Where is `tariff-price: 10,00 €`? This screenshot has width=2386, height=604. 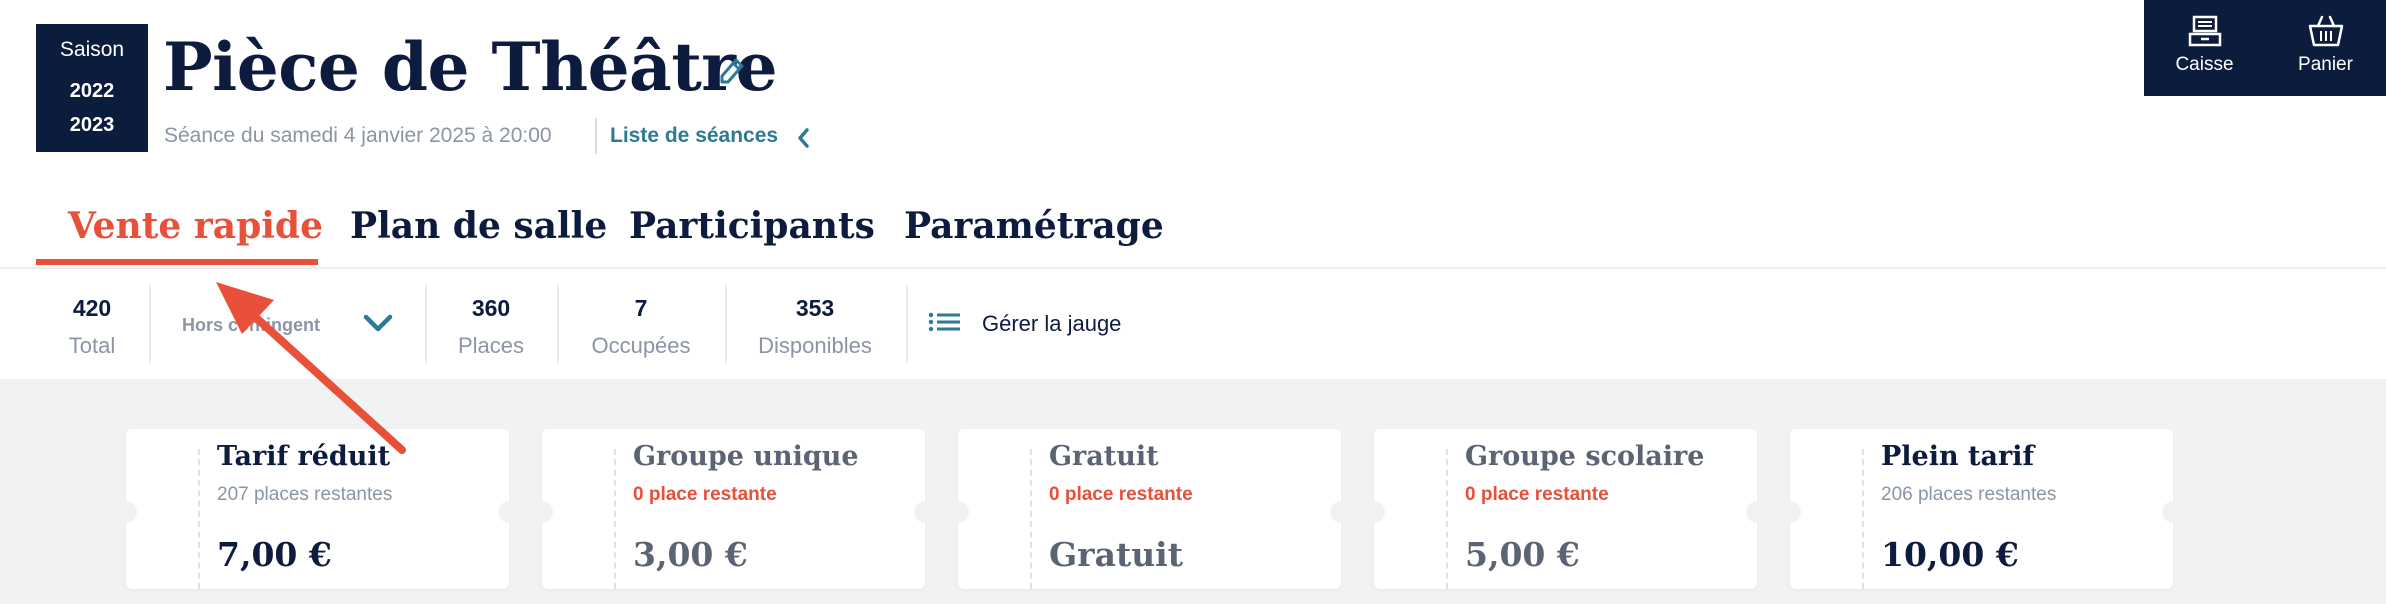 tariff-price: 10,00 € is located at coordinates (1950, 554).